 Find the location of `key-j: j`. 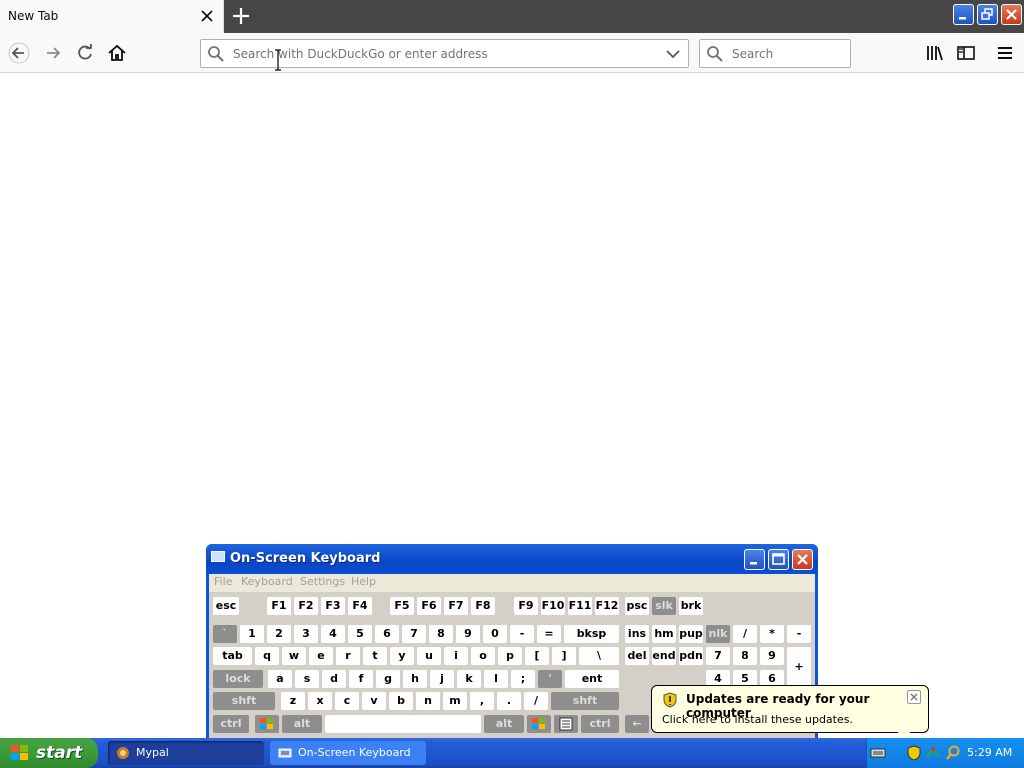

key-j: j is located at coordinates (442, 679).